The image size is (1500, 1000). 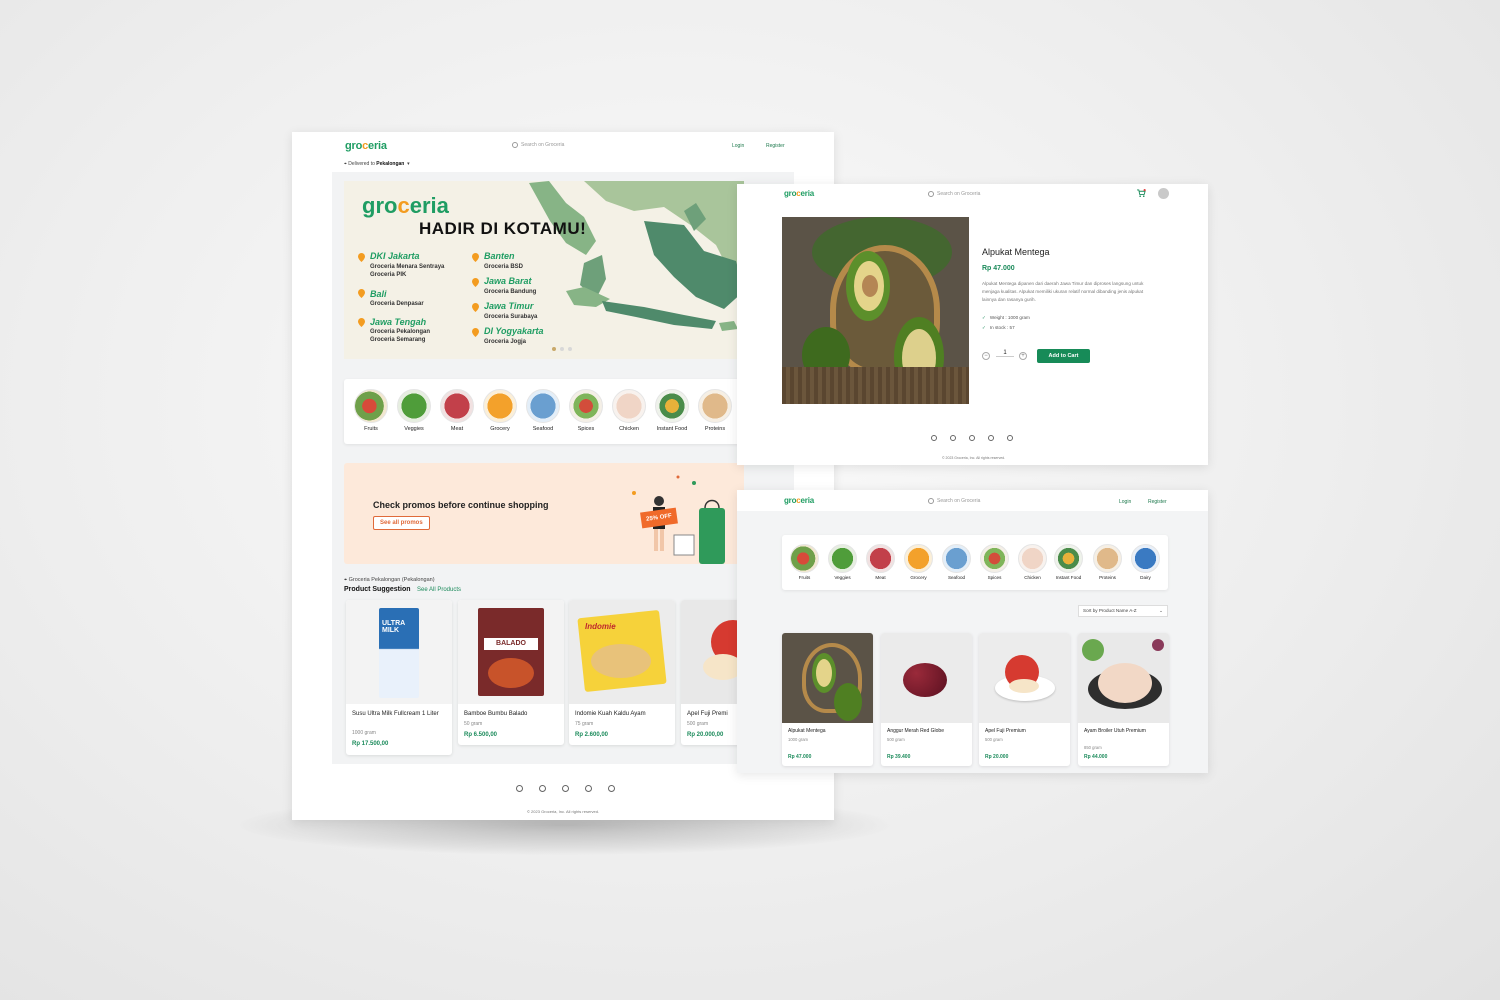 I want to click on banner-city: DKI Jakarta, so click(x=395, y=256).